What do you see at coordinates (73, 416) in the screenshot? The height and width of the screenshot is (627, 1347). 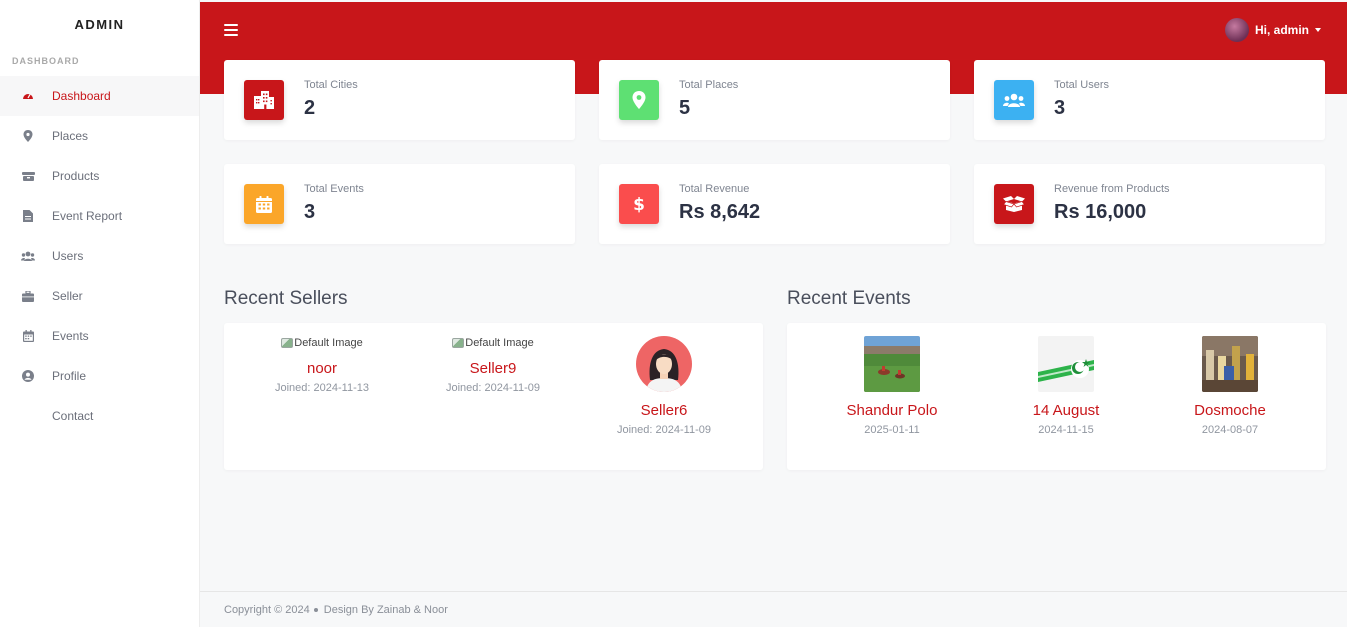 I see `sidebar-item-label: Contact` at bounding box center [73, 416].